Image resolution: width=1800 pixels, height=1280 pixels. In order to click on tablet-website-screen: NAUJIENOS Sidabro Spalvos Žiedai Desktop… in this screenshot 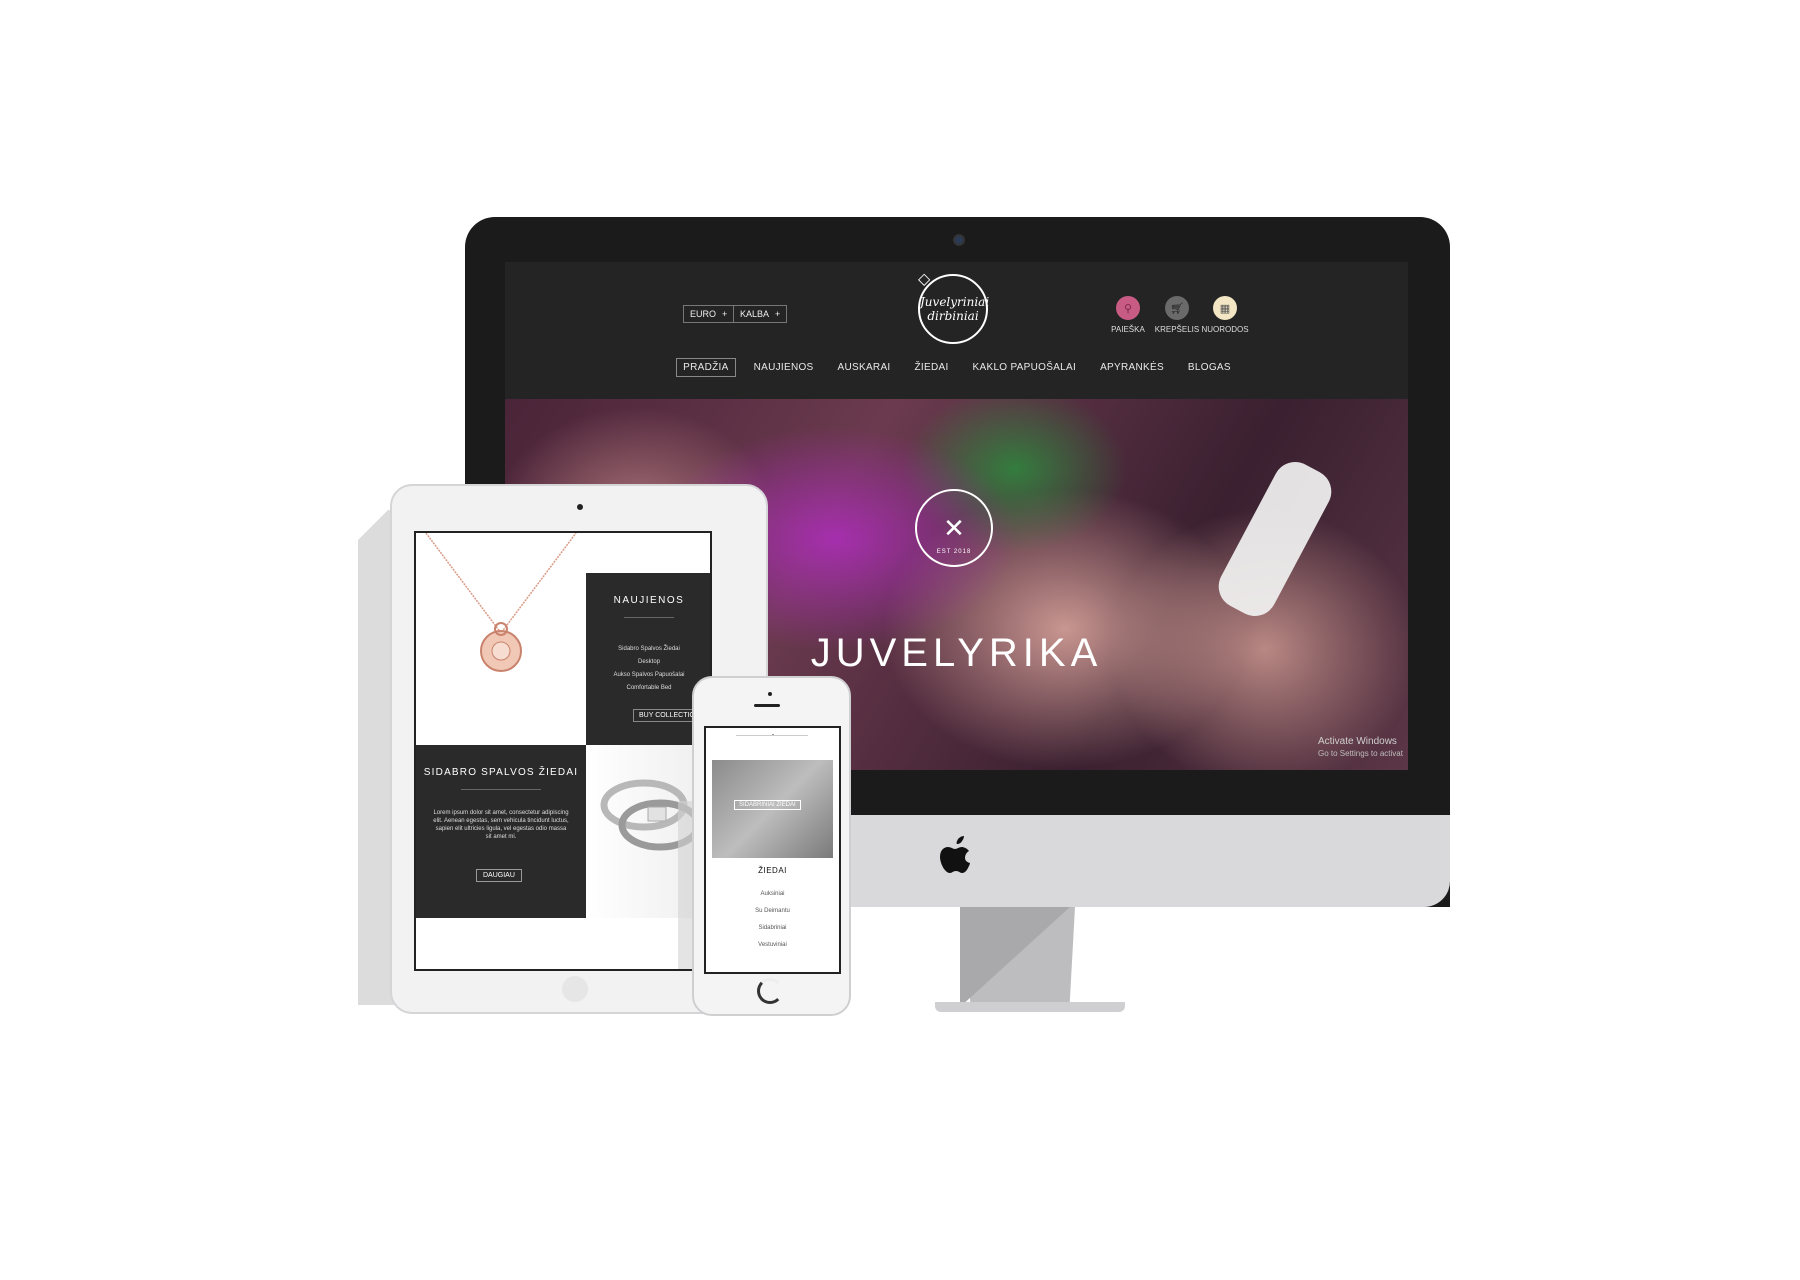, I will do `click(563, 751)`.